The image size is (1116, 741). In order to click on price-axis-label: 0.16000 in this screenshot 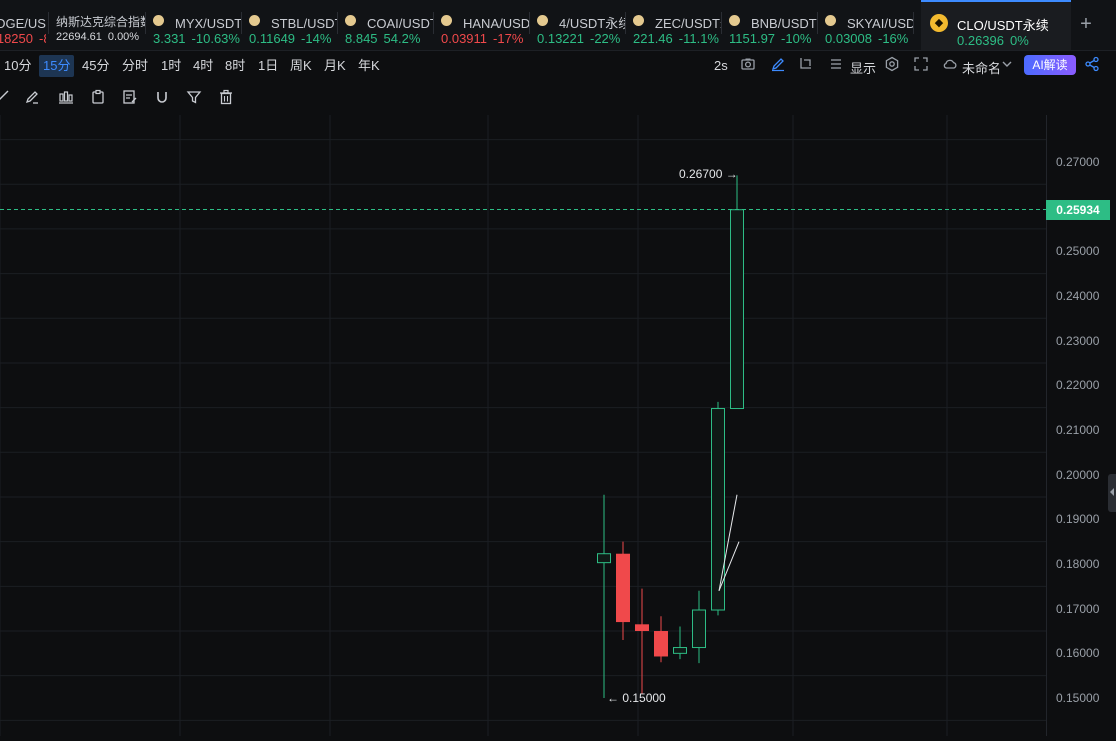, I will do `click(1078, 653)`.